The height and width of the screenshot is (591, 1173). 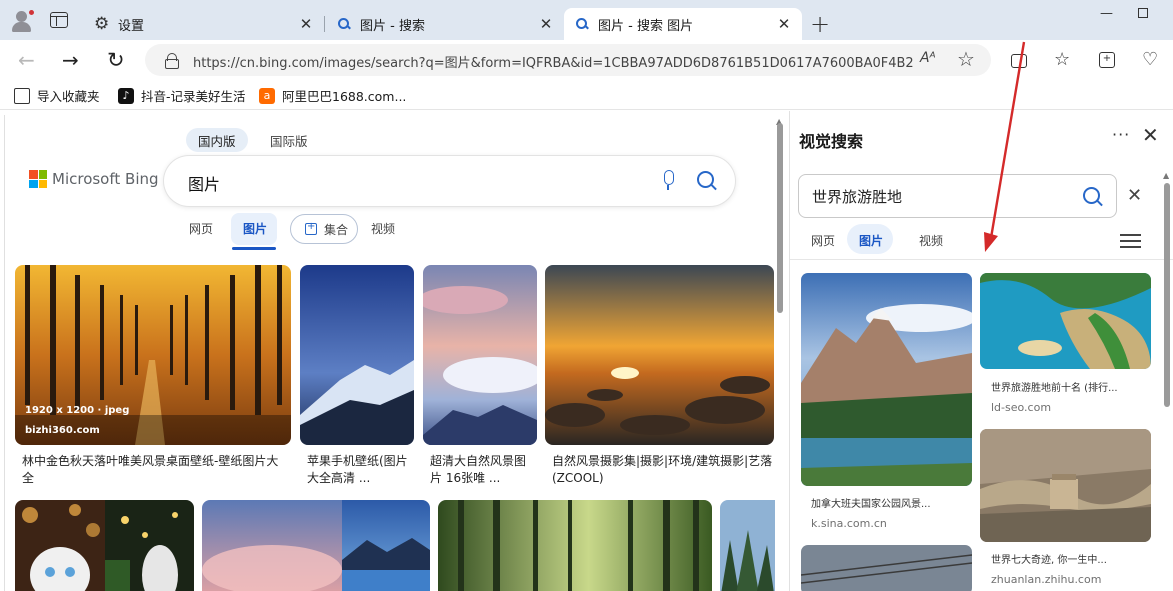 What do you see at coordinates (105, 179) in the screenshot?
I see `logo-text: Microsoft Bing` at bounding box center [105, 179].